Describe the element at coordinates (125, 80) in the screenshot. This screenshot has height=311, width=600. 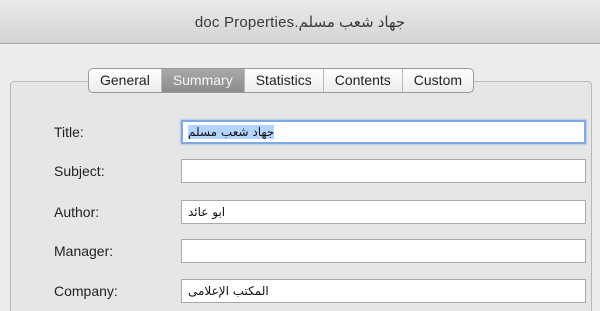
I see `tab-general: General` at that location.